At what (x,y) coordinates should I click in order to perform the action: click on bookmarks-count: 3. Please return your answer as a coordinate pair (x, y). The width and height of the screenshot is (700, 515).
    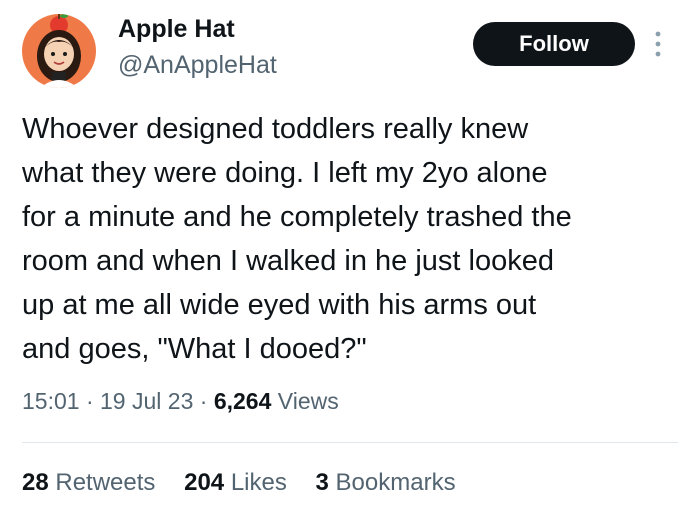
    Looking at the image, I should click on (322, 482).